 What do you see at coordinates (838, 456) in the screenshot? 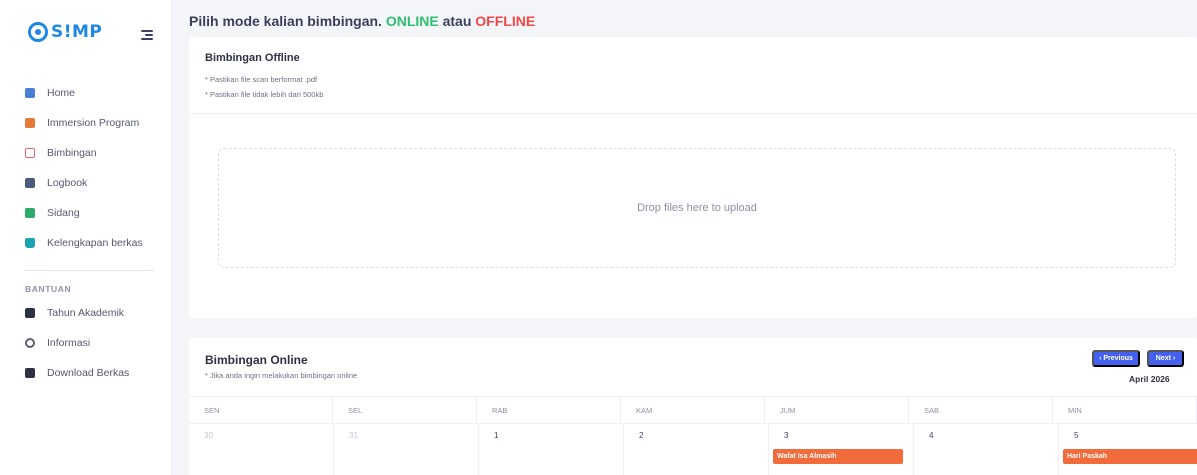
I see `calendar-event: Wafat Isa Almasih` at bounding box center [838, 456].